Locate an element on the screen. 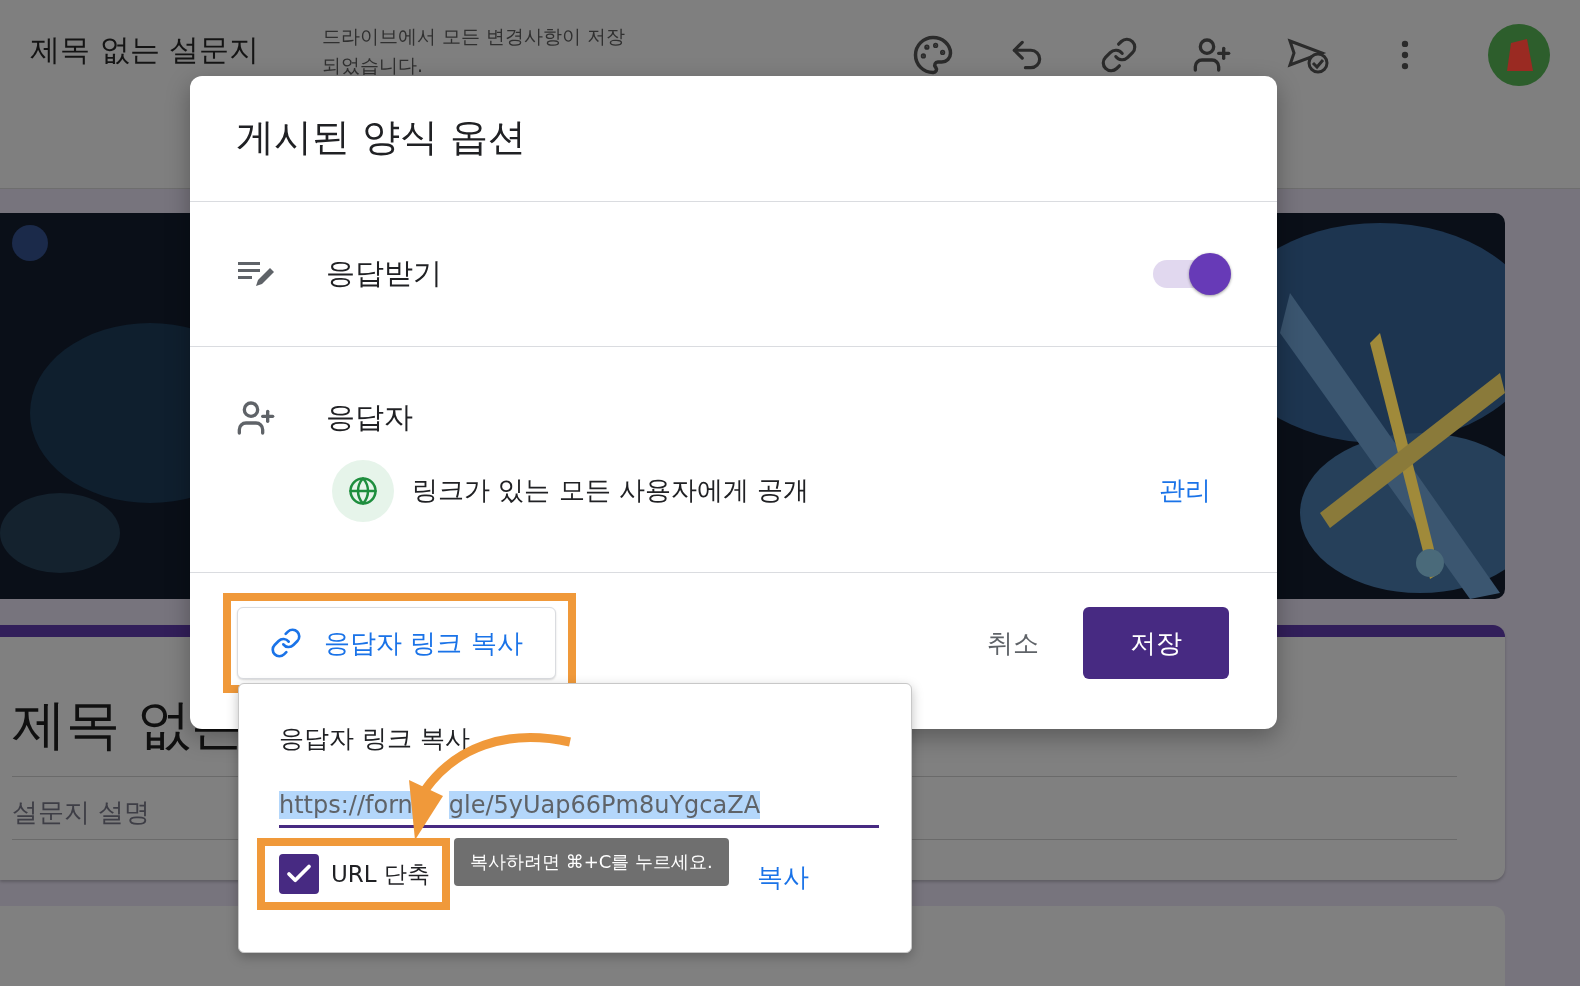 The image size is (1580, 986). copy-link: 복사 is located at coordinates (782, 877).